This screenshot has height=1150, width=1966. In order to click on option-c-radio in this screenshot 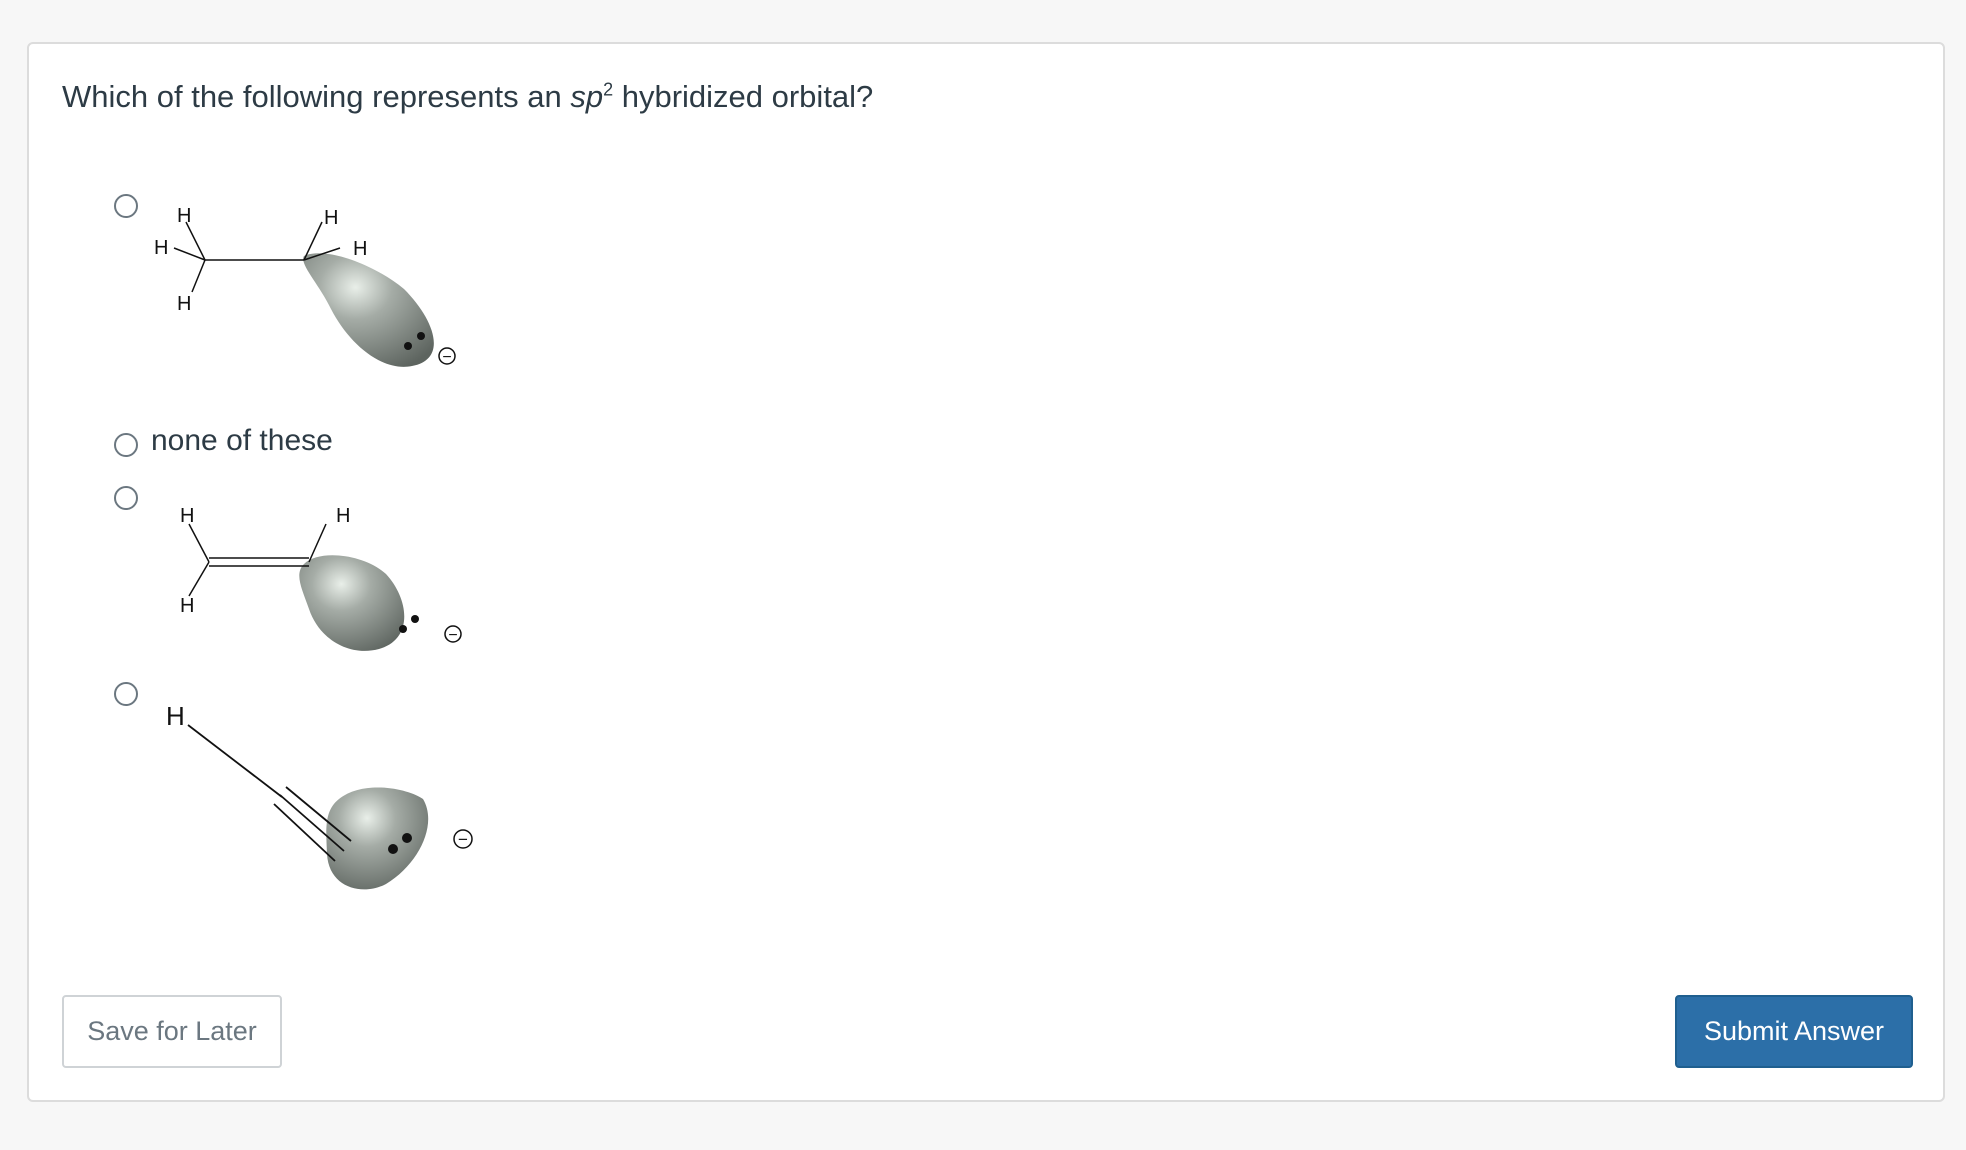, I will do `click(126, 498)`.